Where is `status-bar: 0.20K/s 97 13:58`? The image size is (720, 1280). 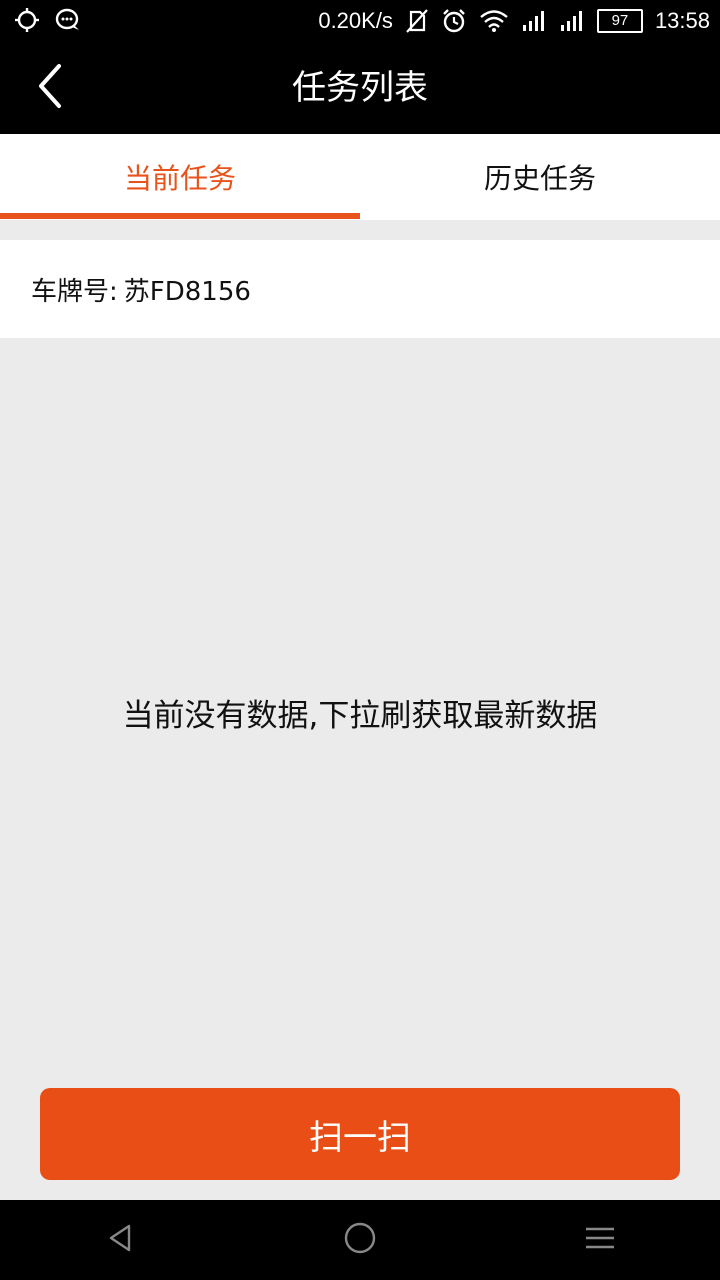 status-bar: 0.20K/s 97 13:58 is located at coordinates (360, 21).